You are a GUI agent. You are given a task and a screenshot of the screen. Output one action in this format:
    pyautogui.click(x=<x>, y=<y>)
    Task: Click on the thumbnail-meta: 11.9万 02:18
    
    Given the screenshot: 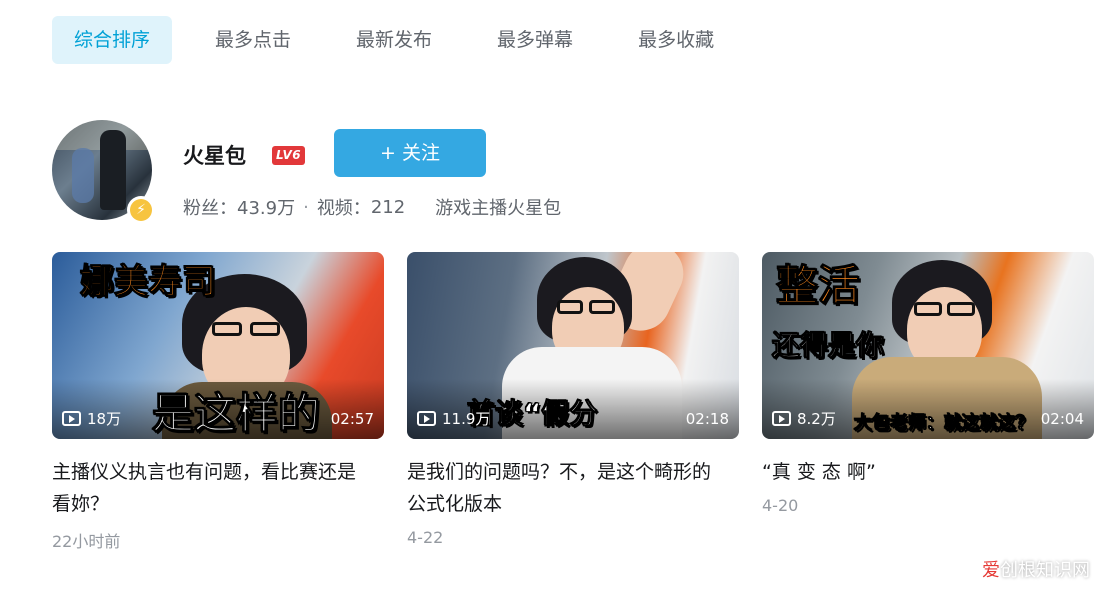 What is the action you would take?
    pyautogui.click(x=573, y=418)
    